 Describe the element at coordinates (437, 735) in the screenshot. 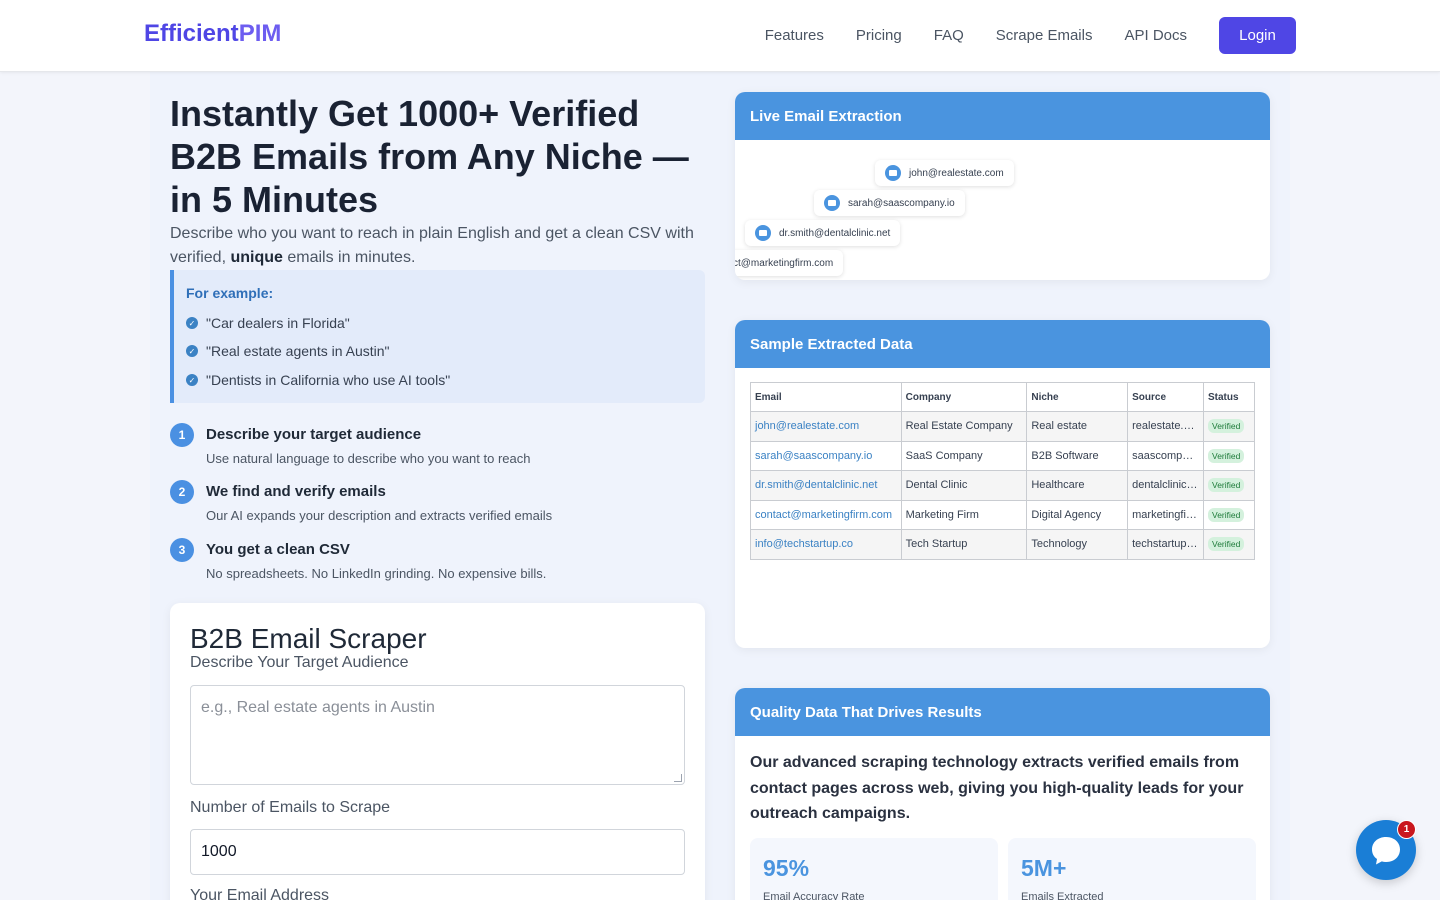

I see `audience-textarea: e.g., Real estate agents in Austin` at that location.